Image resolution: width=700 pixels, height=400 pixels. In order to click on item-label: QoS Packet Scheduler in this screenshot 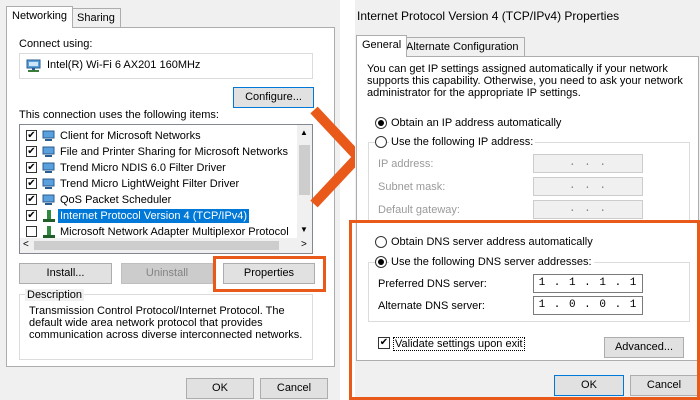, I will do `click(116, 200)`.